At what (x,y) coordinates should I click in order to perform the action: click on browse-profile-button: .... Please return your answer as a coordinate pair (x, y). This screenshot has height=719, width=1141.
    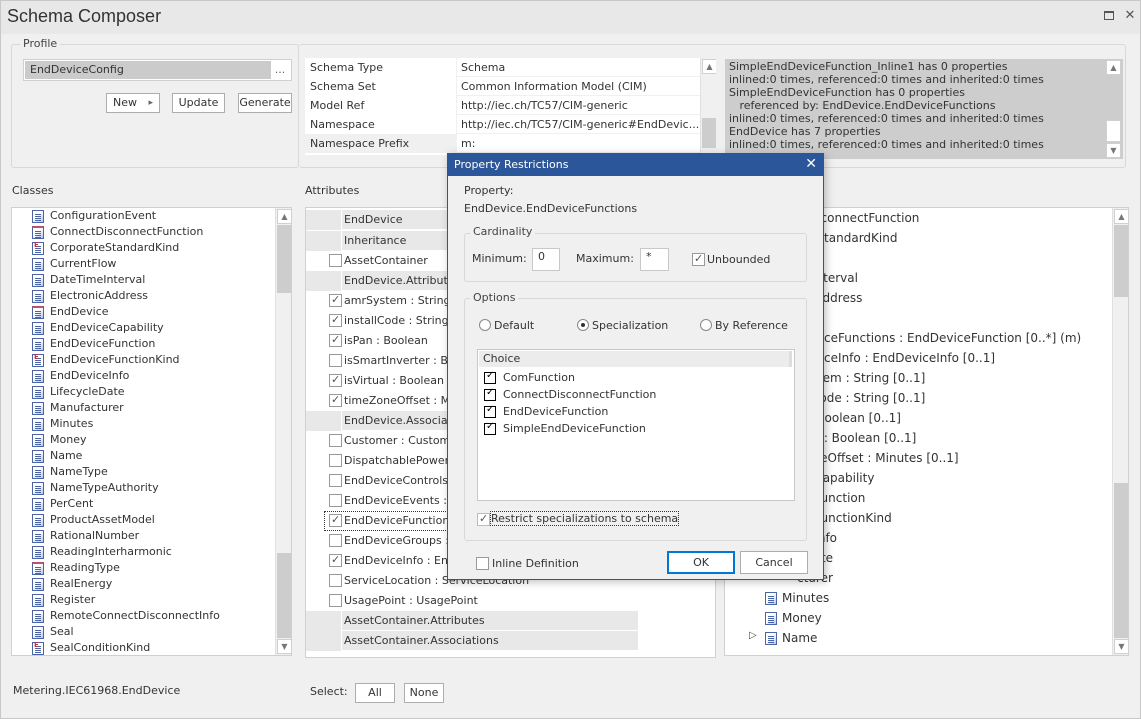
    Looking at the image, I should click on (280, 69).